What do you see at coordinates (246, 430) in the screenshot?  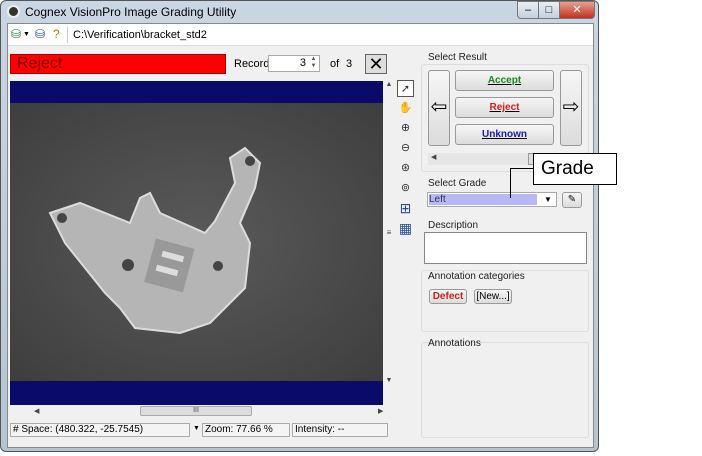 I see `zoom-readout: Zoom: 77.66 %` at bounding box center [246, 430].